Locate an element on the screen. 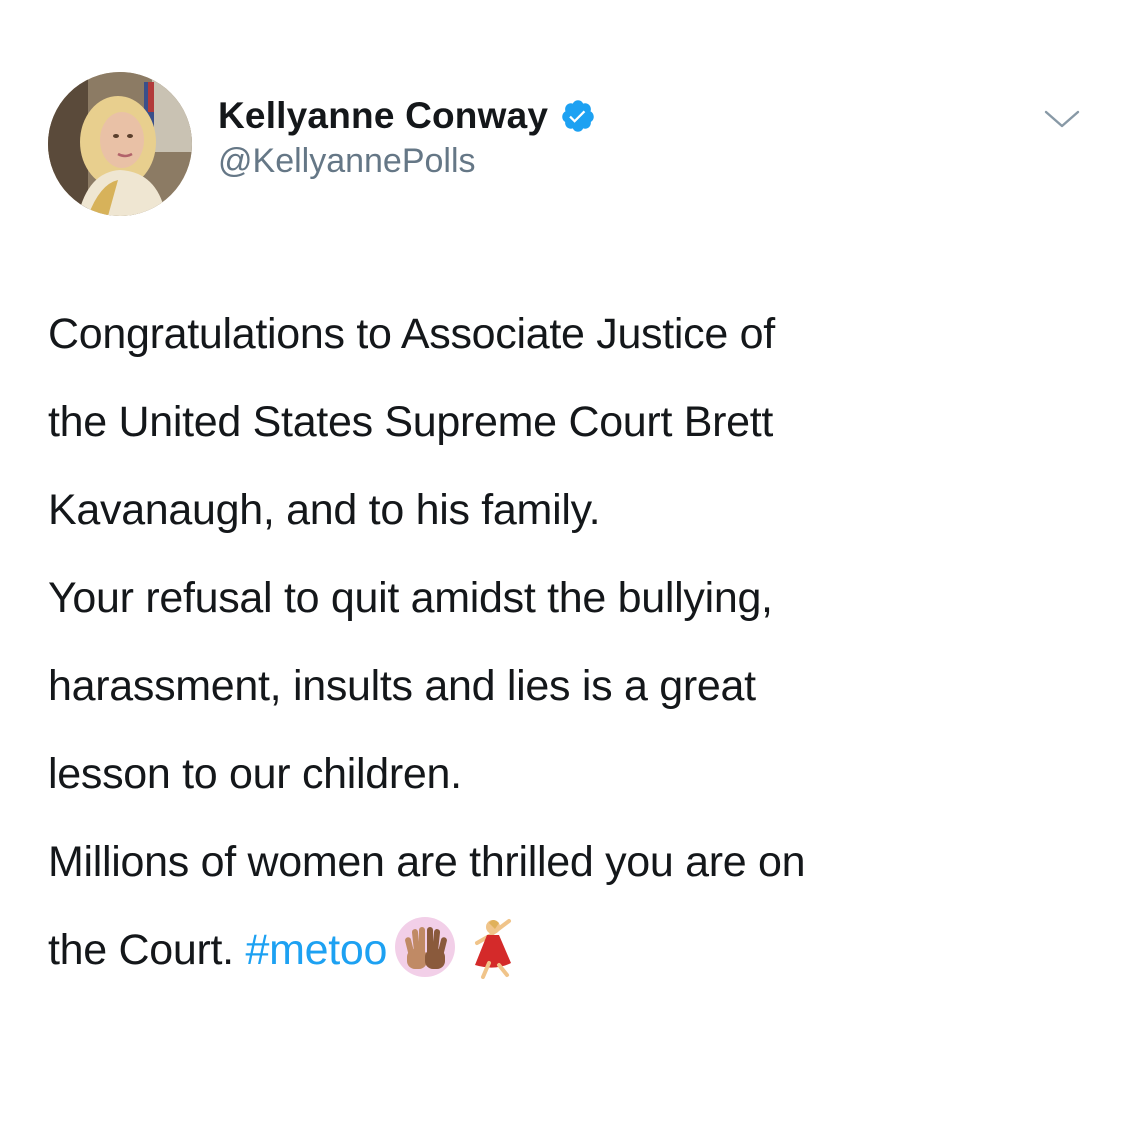 This screenshot has height=1124, width=1124. author-handle: @KellyannePolls is located at coordinates (347, 161).